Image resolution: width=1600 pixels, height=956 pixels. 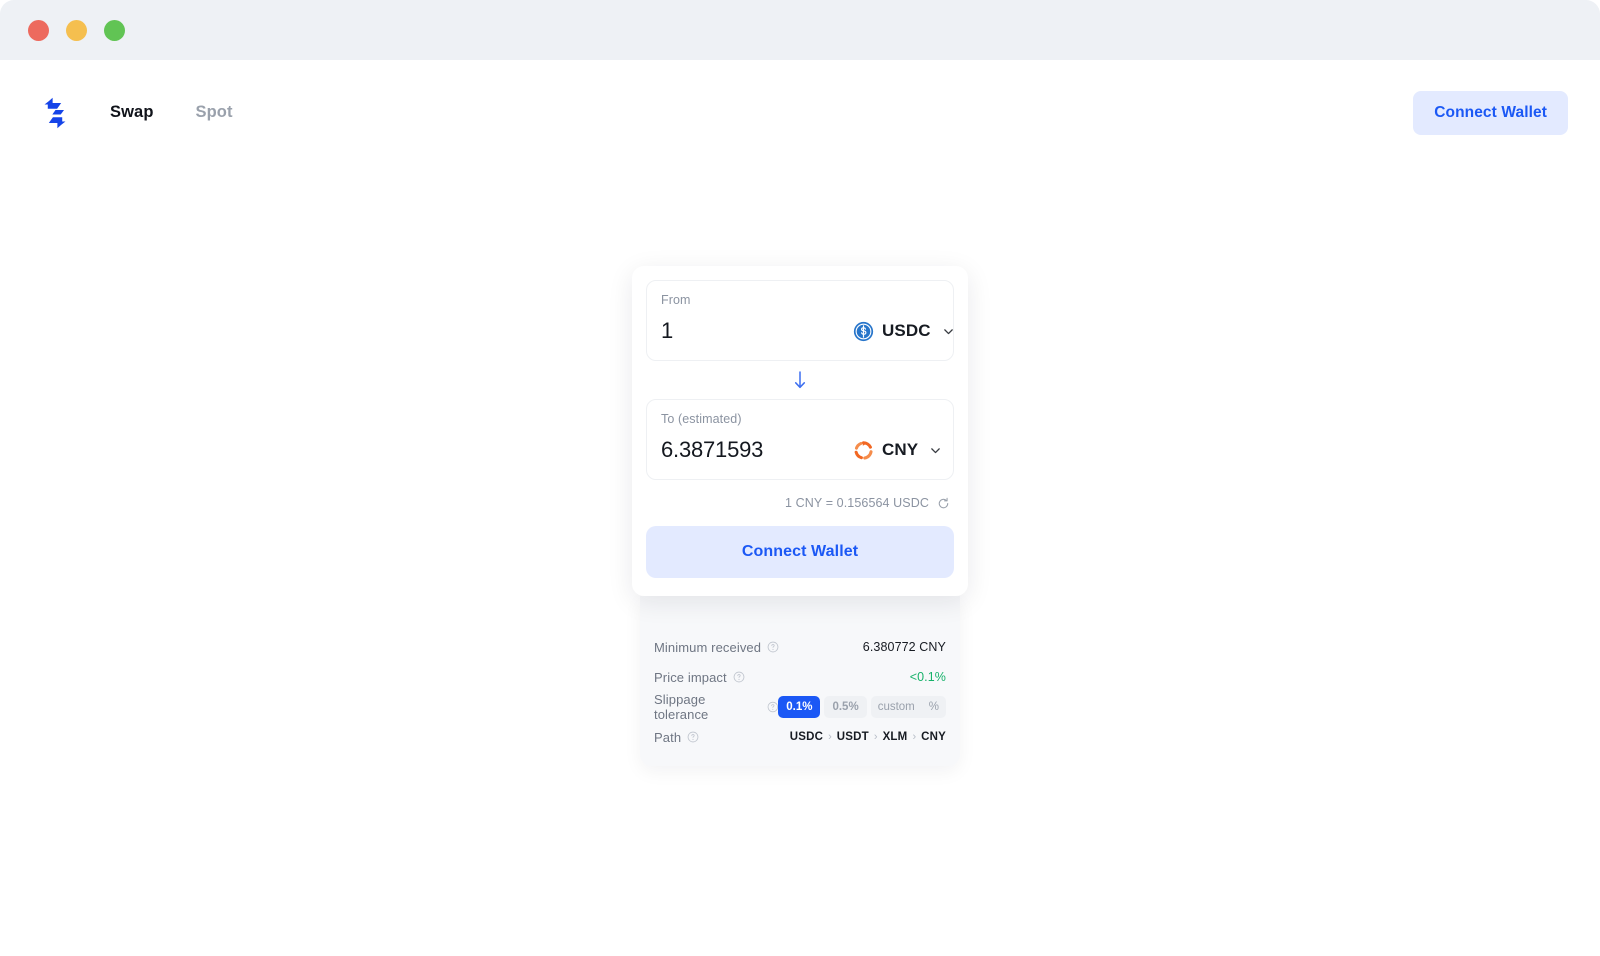 I want to click on window-close-button, so click(x=38, y=30).